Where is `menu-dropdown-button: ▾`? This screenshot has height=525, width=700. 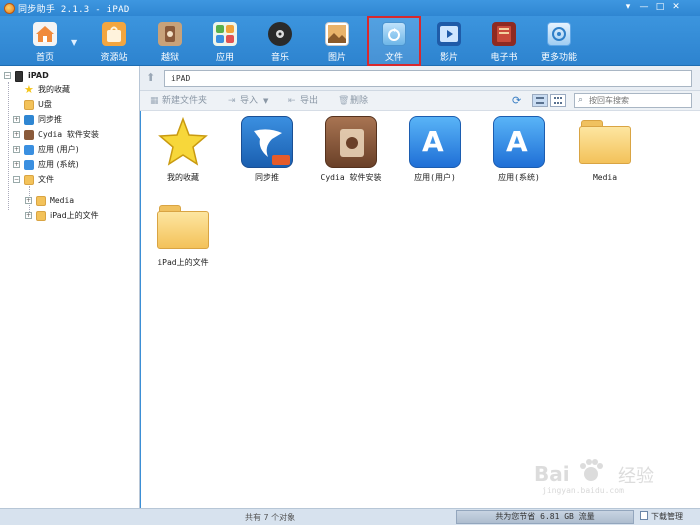 menu-dropdown-button: ▾ is located at coordinates (628, 7).